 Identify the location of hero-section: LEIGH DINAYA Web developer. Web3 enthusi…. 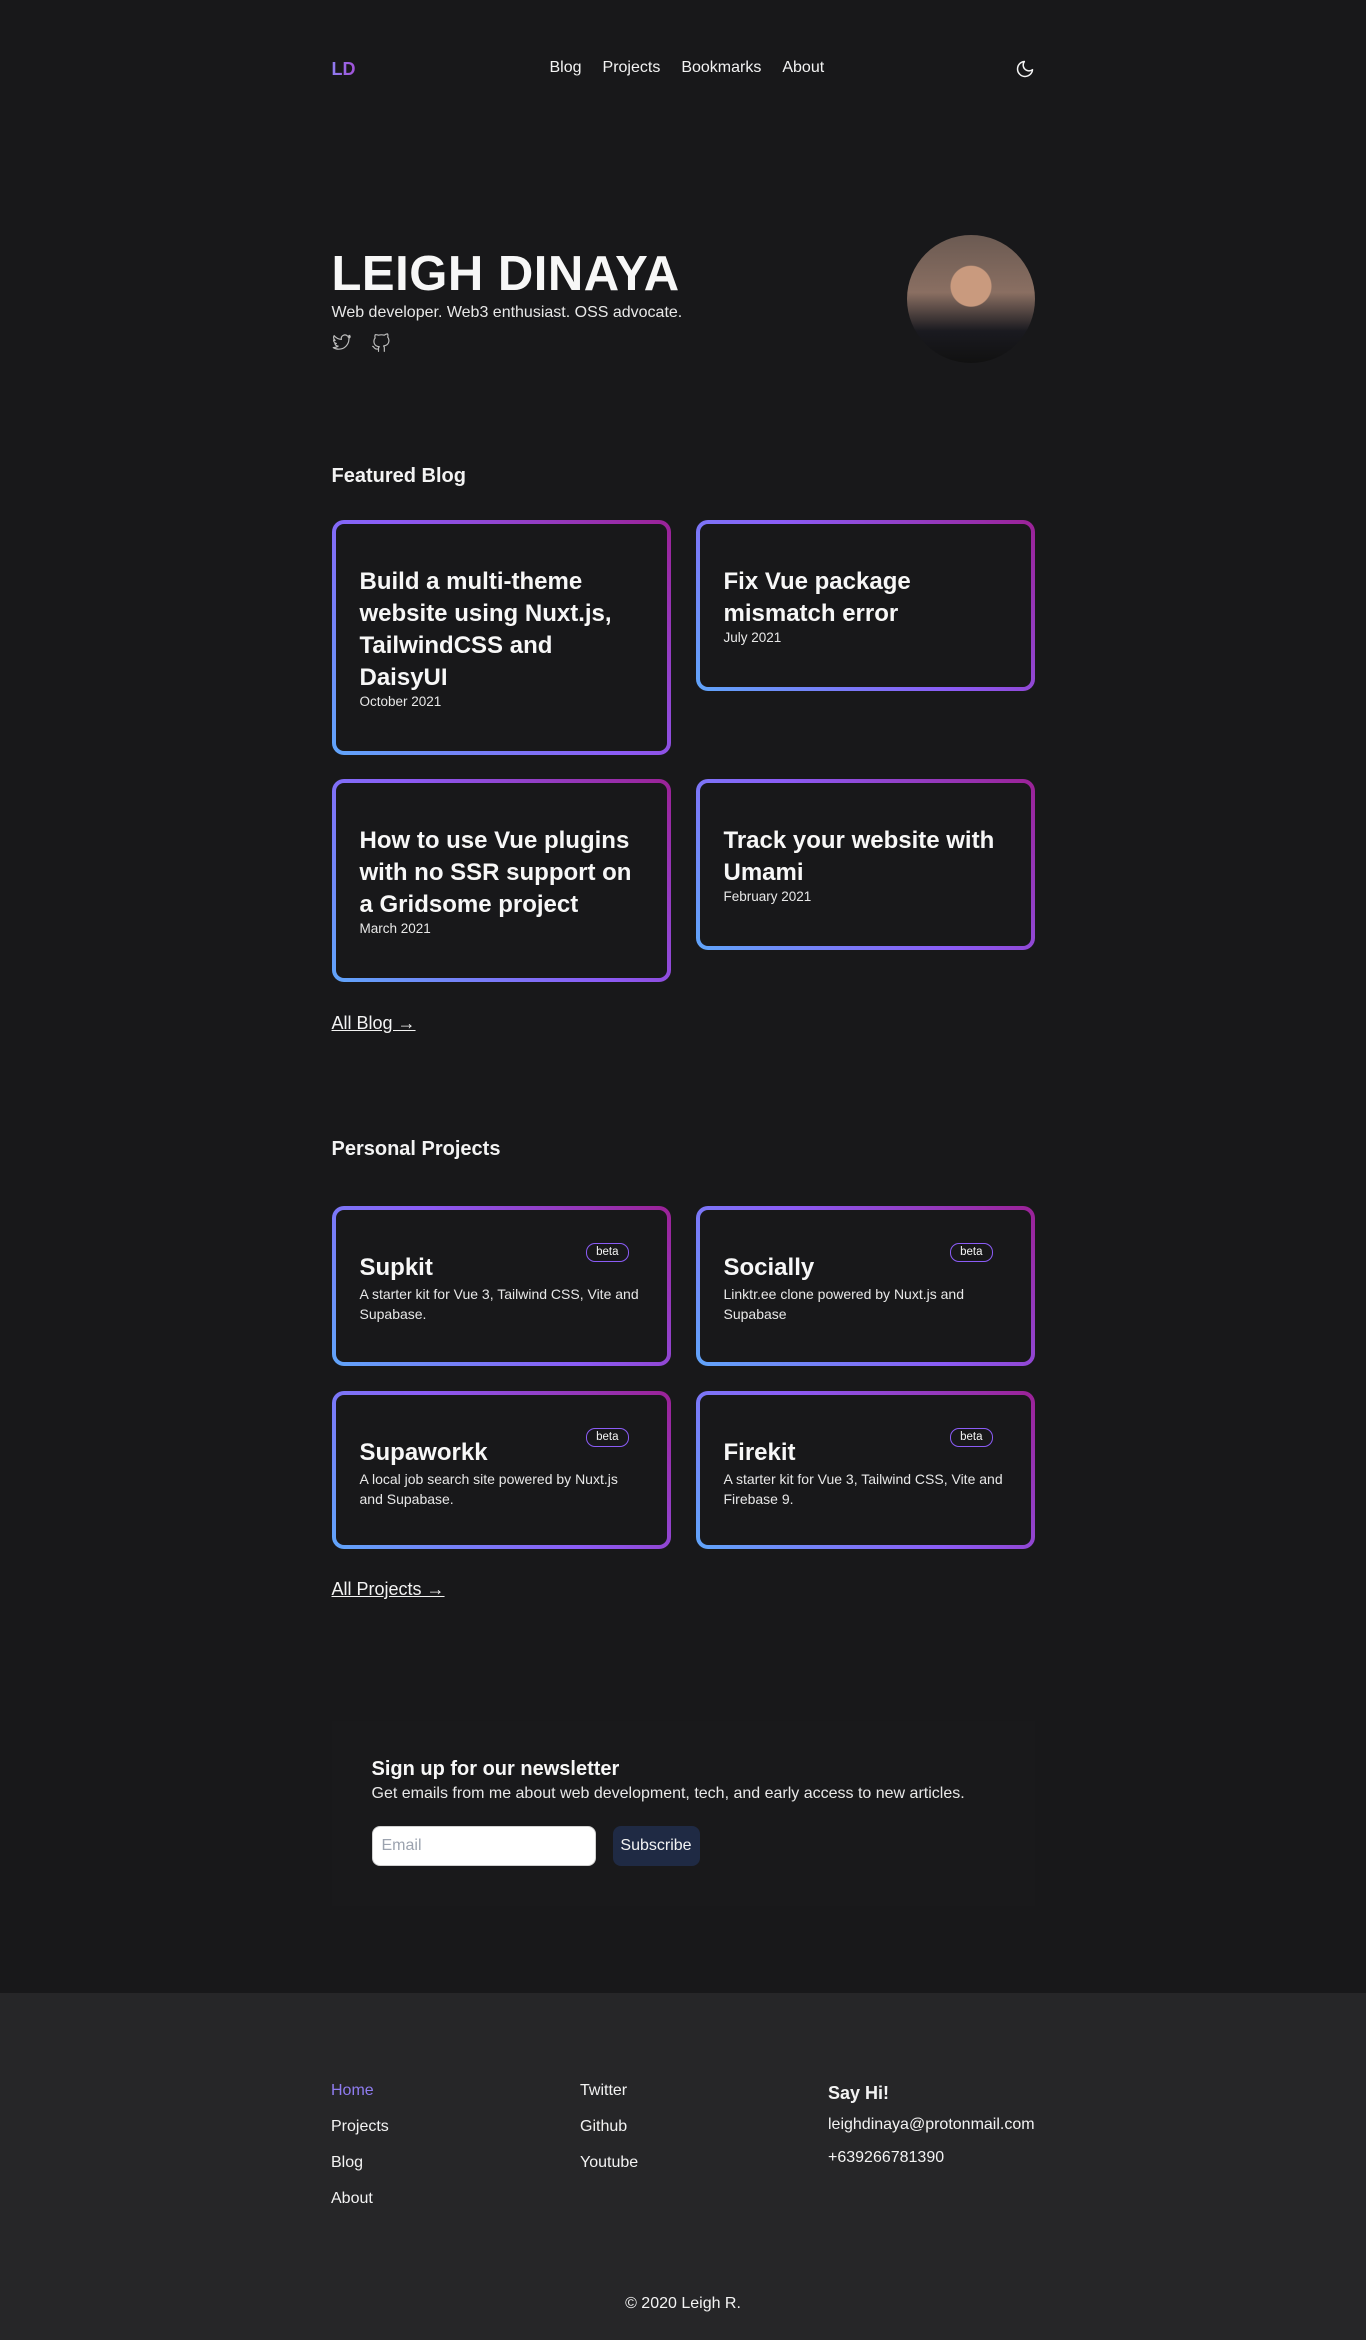
(683, 302).